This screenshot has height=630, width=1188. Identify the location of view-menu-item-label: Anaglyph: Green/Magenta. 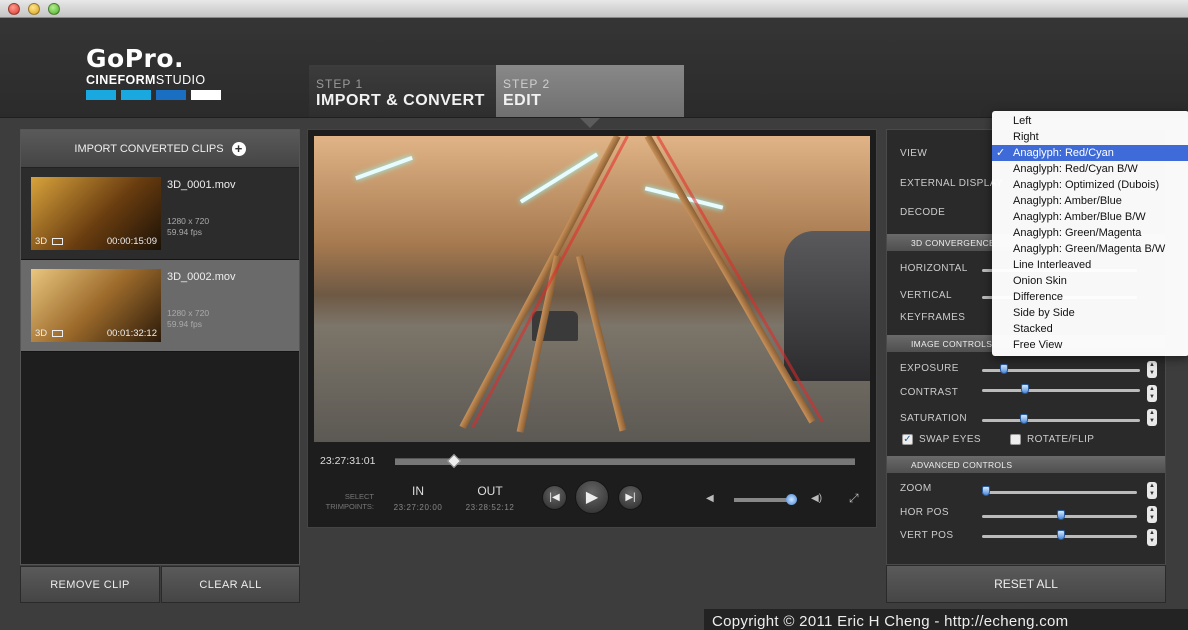
(1077, 233).